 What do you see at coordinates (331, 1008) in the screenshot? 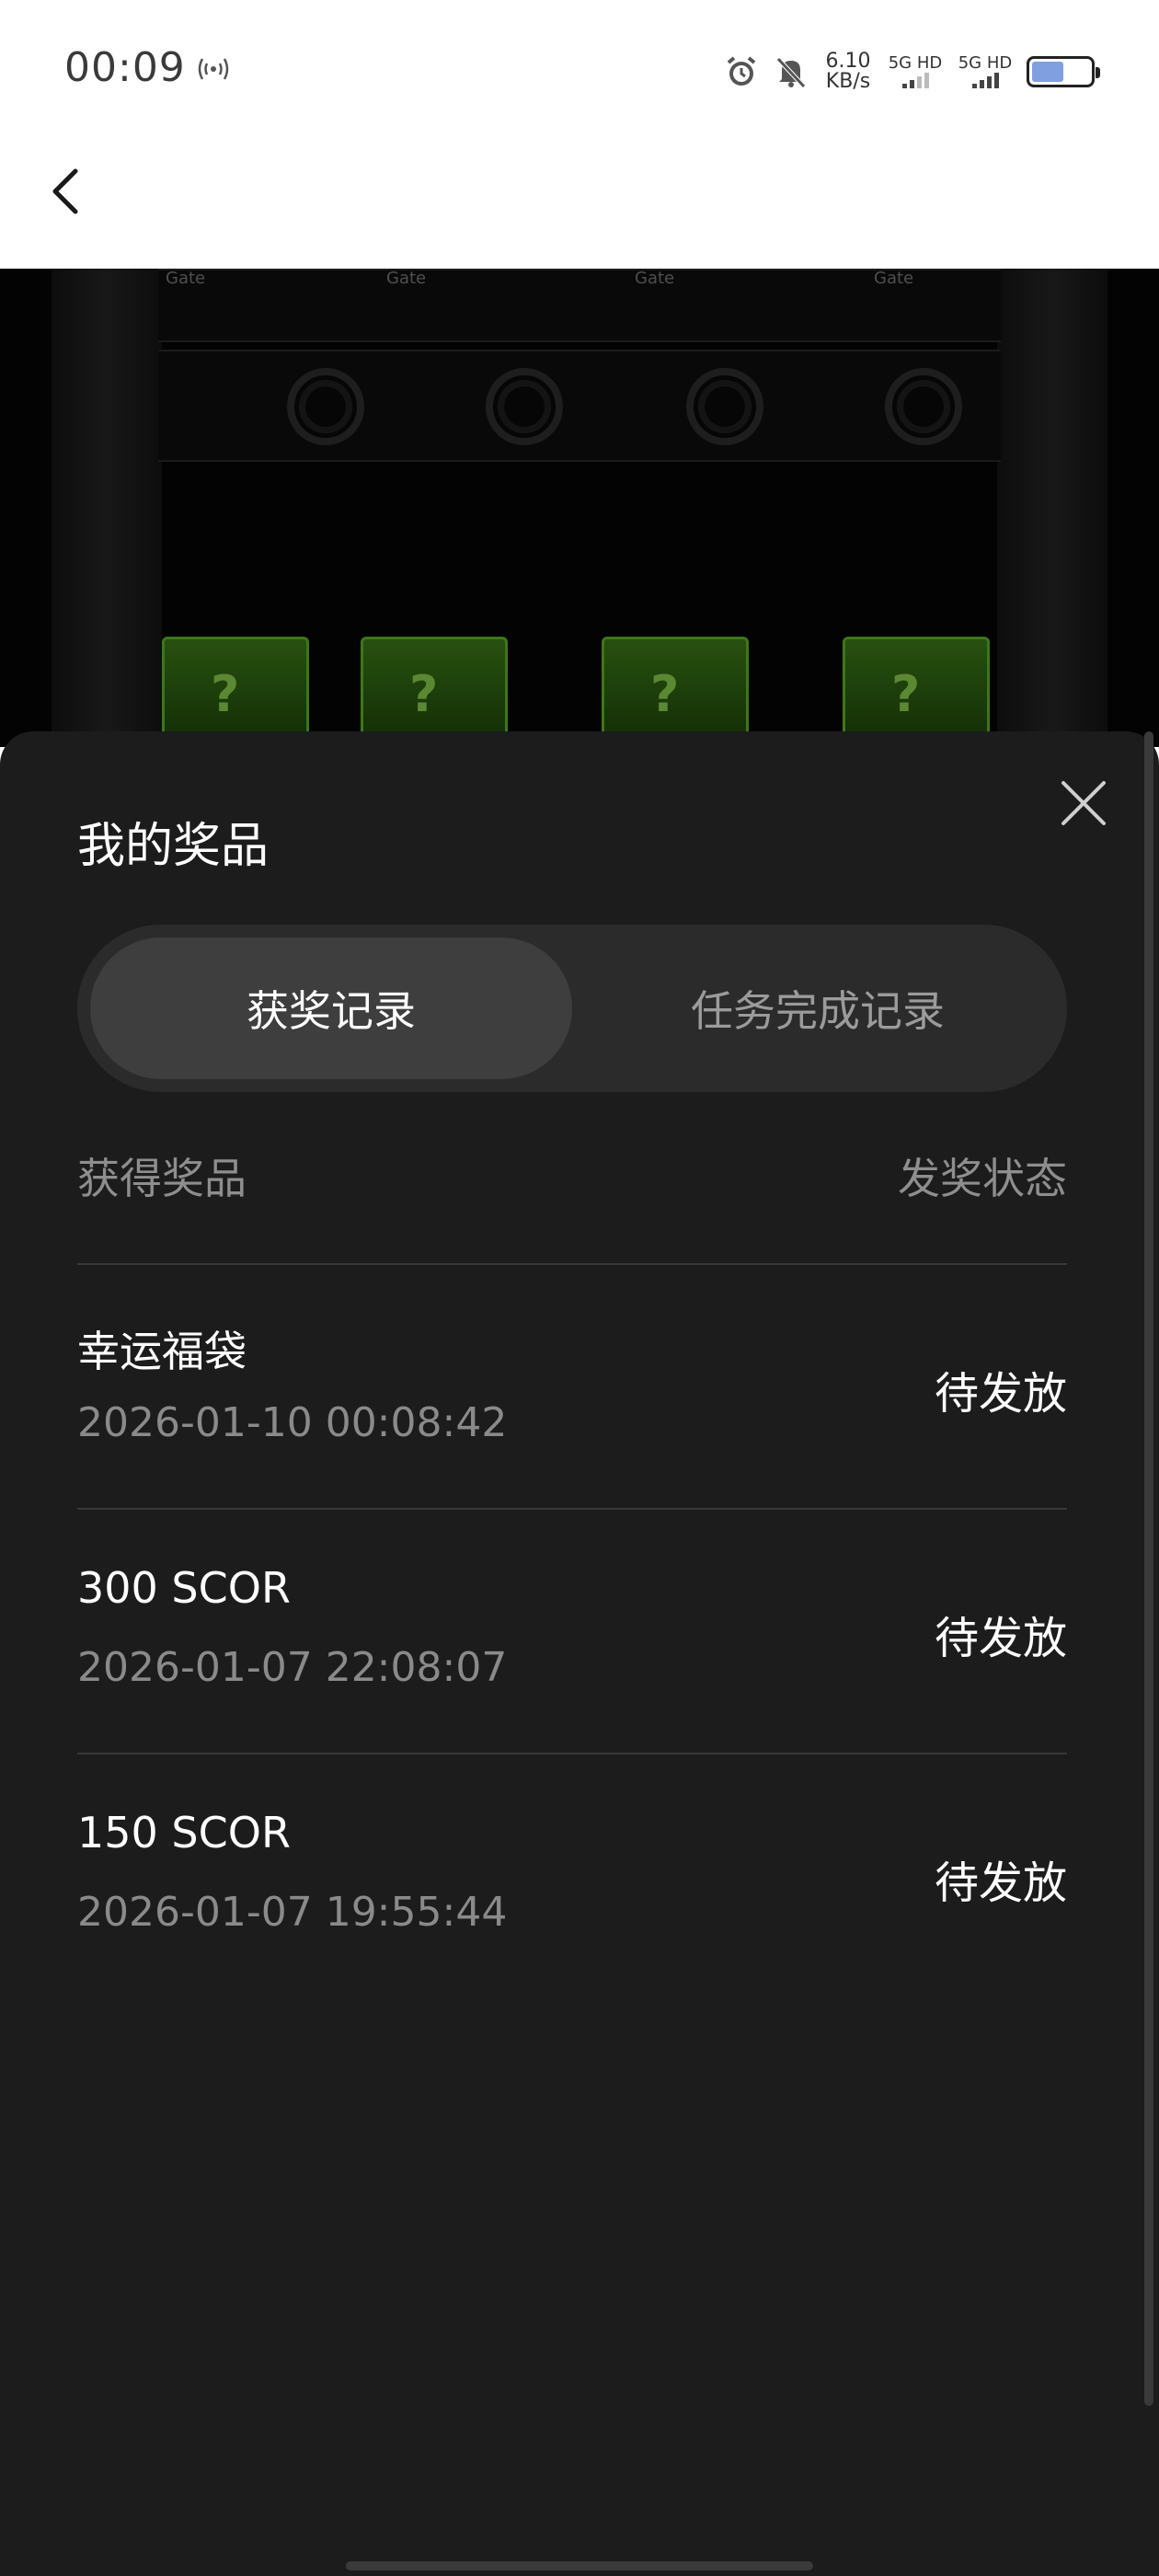
I see `tab-prize-records: 获奖记录` at bounding box center [331, 1008].